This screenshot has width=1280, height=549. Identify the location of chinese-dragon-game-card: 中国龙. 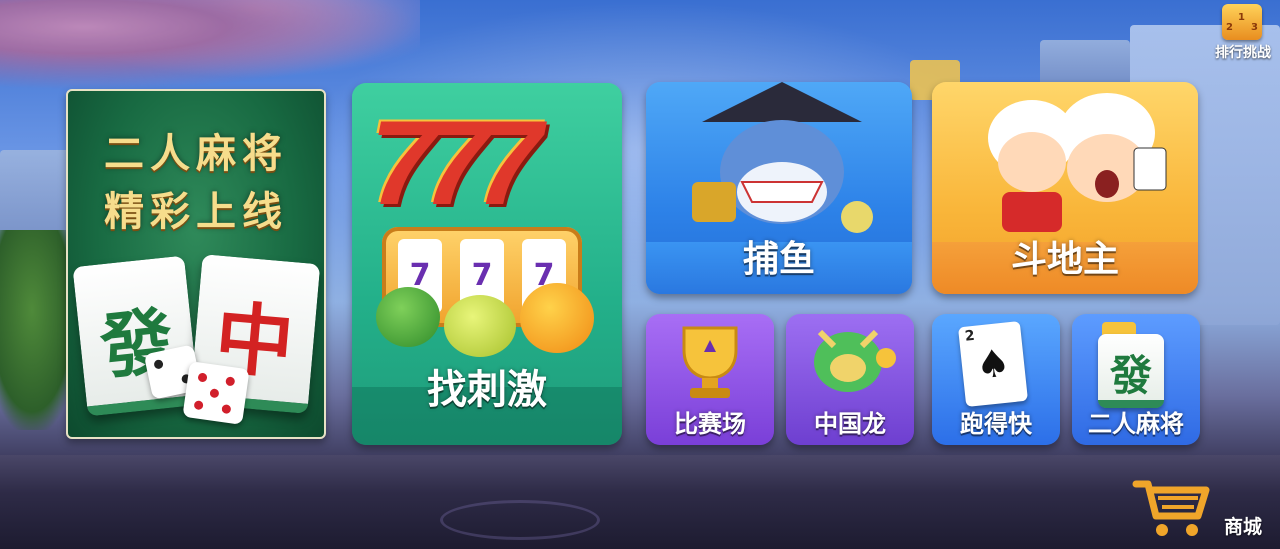
(850, 379).